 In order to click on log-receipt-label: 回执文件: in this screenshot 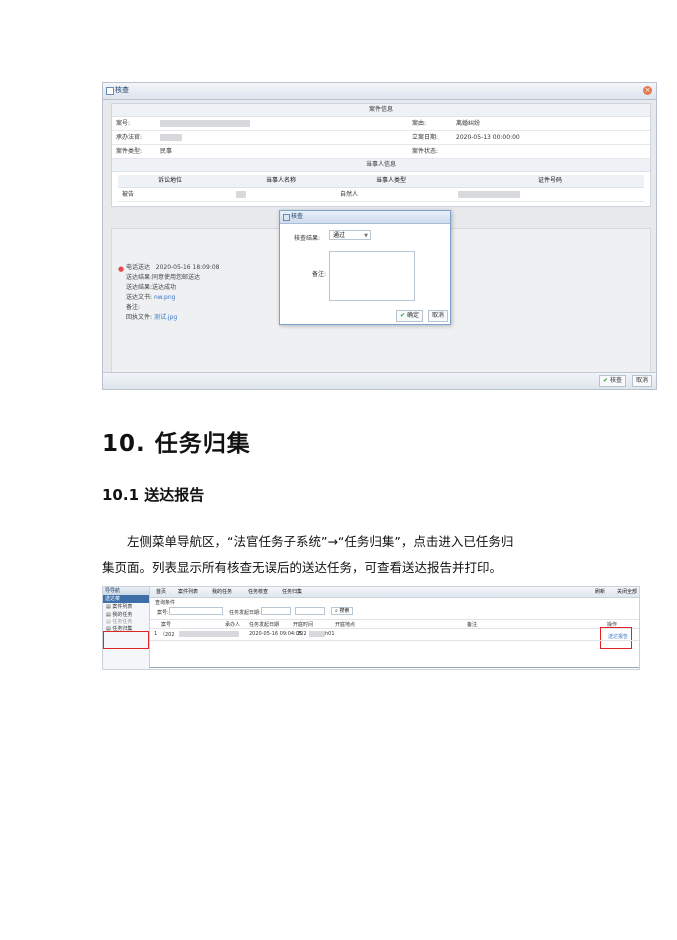, I will do `click(139, 317)`.